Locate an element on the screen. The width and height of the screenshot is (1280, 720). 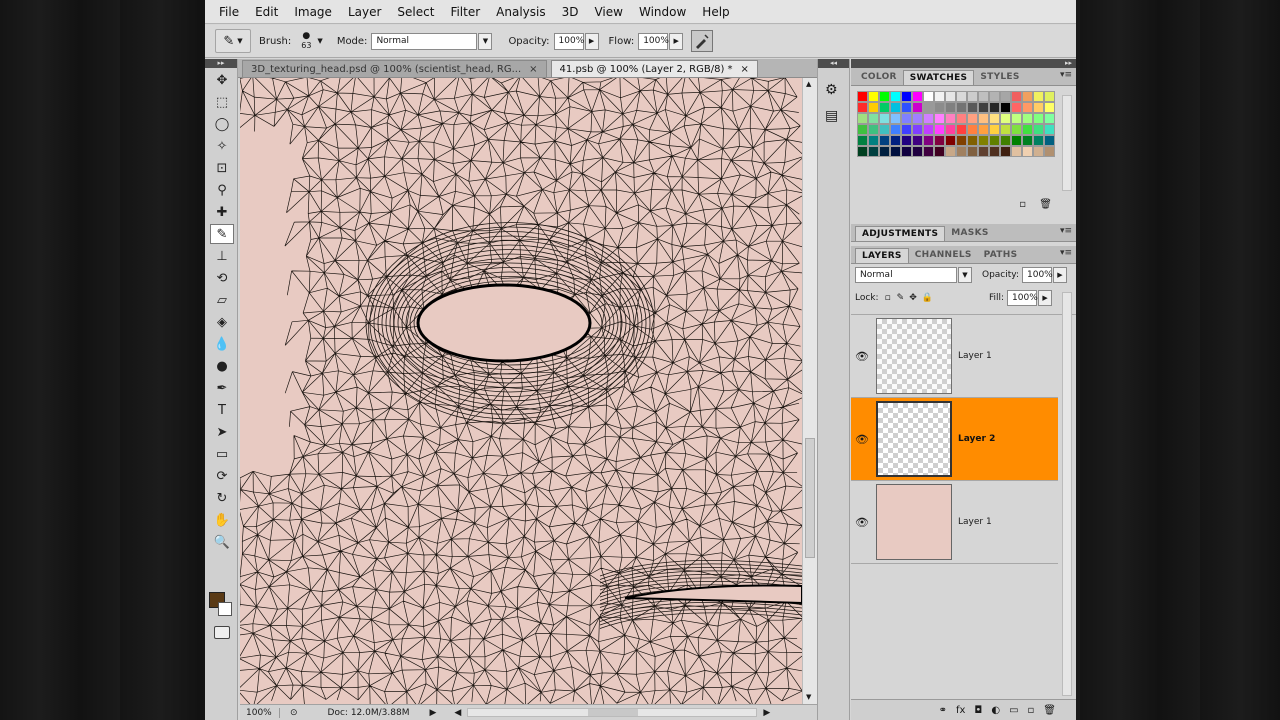
scroll-thumb is located at coordinates (810, 498).